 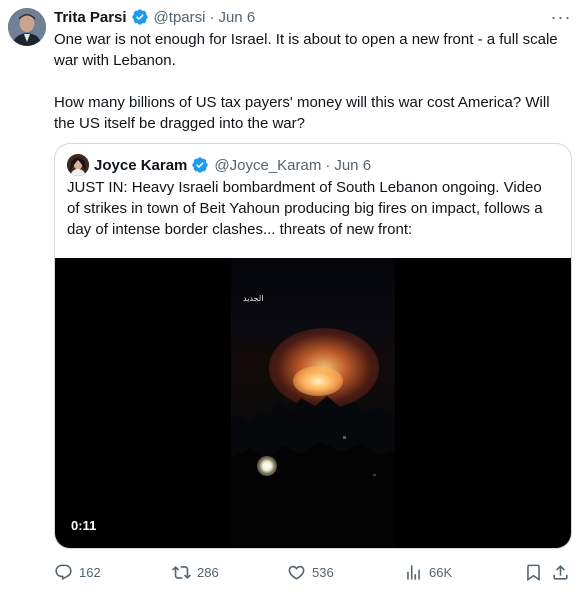 What do you see at coordinates (27, 27) in the screenshot?
I see `author-avatar` at bounding box center [27, 27].